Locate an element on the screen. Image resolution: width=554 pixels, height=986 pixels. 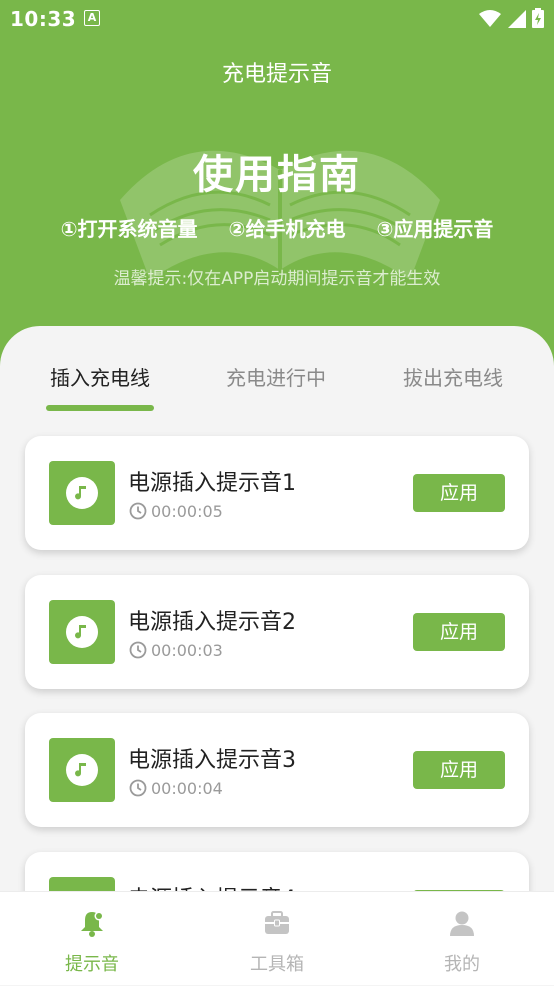
toolbox-icon is located at coordinates (277, 922).